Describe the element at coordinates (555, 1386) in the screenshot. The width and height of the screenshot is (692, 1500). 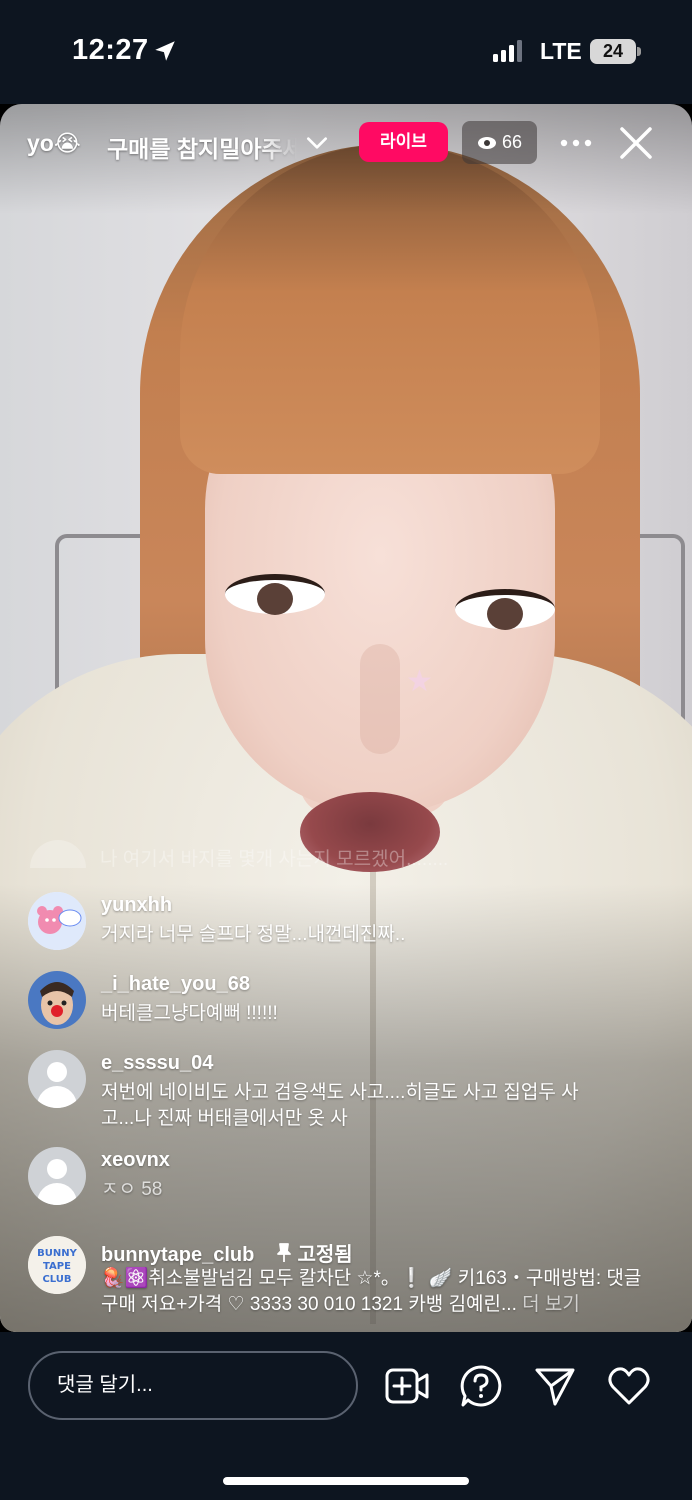
I see `paper-plane-icon` at that location.